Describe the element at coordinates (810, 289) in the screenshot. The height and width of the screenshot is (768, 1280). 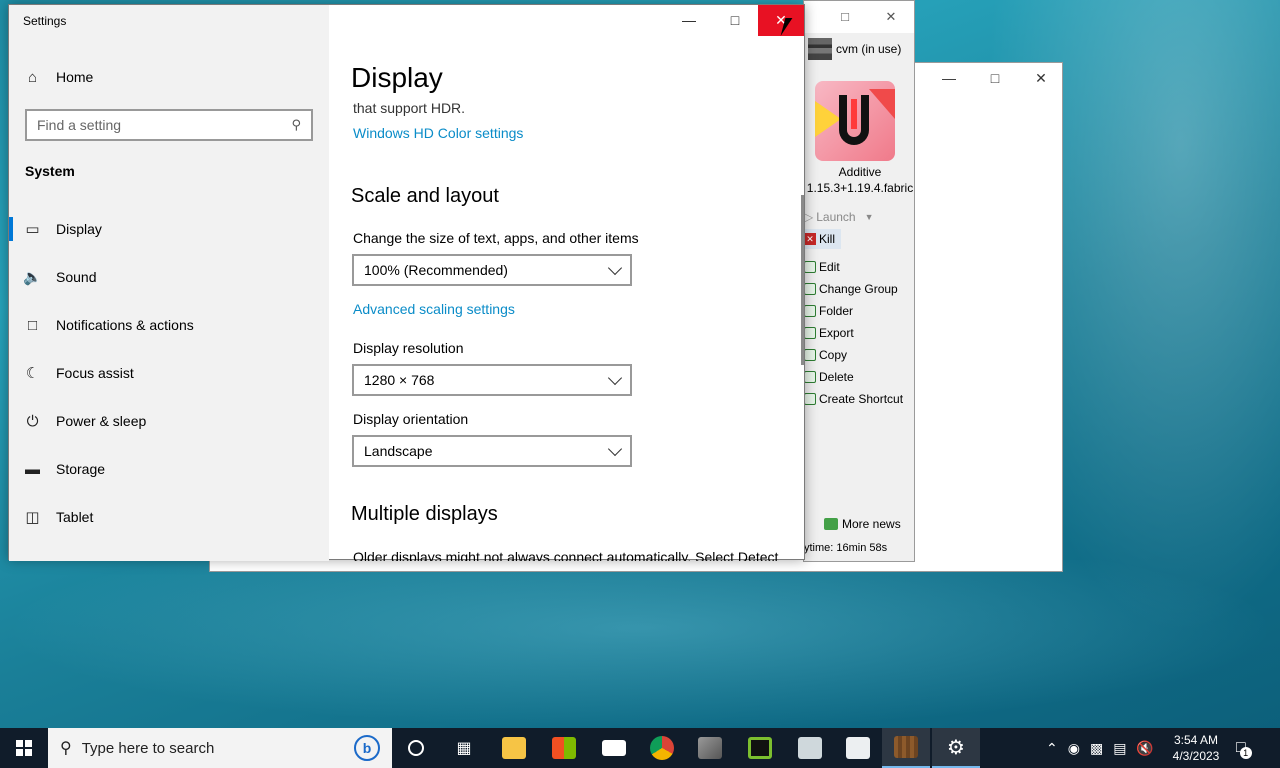
I see `group-icon` at that location.